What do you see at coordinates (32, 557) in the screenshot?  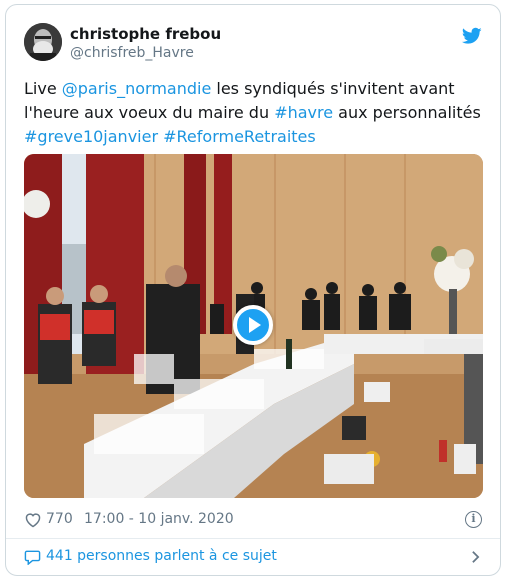 I see `speech-bubble-icon` at bounding box center [32, 557].